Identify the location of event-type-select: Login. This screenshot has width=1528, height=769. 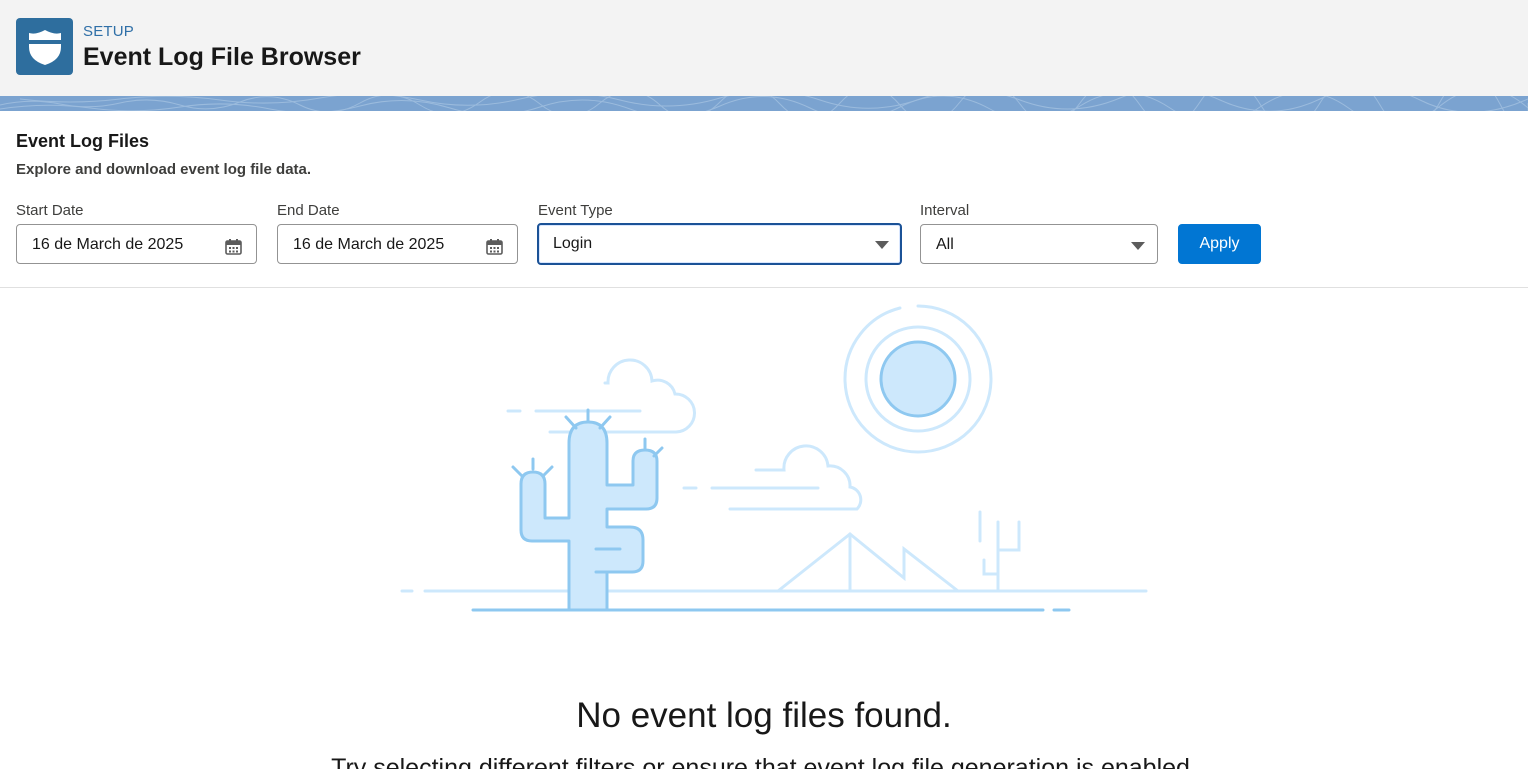
(719, 244).